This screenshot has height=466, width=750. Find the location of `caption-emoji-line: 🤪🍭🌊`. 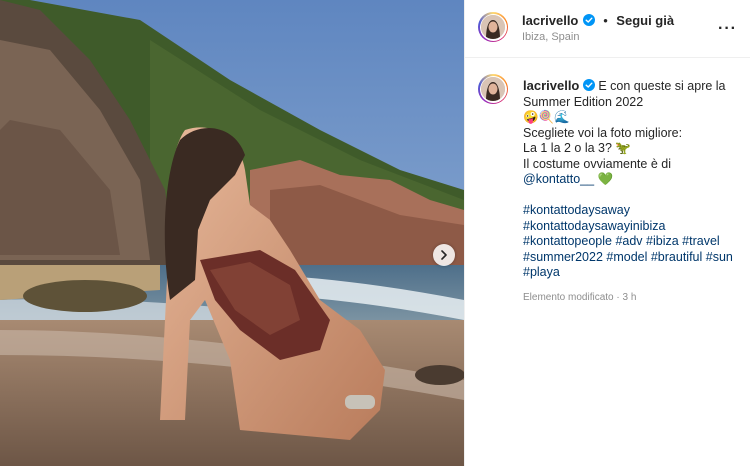

caption-emoji-line: 🤪🍭🌊 is located at coordinates (546, 117).